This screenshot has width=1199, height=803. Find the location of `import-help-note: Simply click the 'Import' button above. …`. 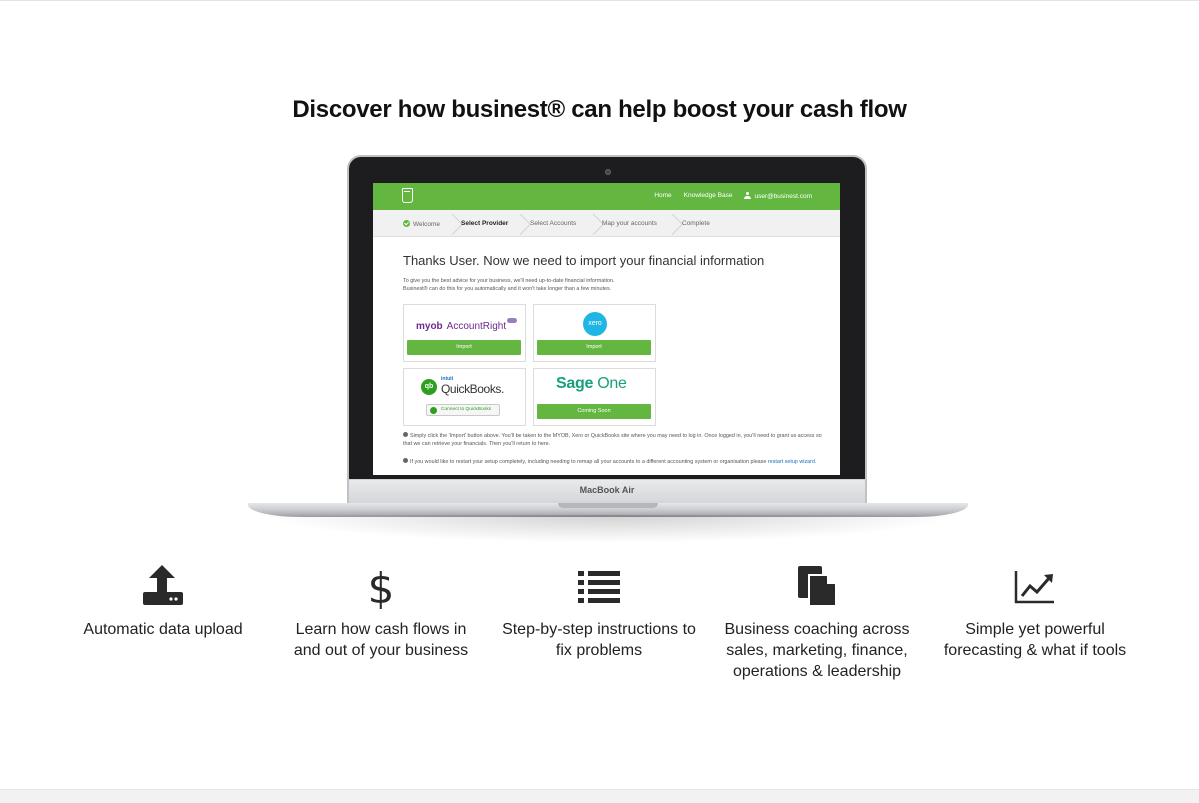

import-help-note: Simply click the 'Import' button above. … is located at coordinates (613, 440).